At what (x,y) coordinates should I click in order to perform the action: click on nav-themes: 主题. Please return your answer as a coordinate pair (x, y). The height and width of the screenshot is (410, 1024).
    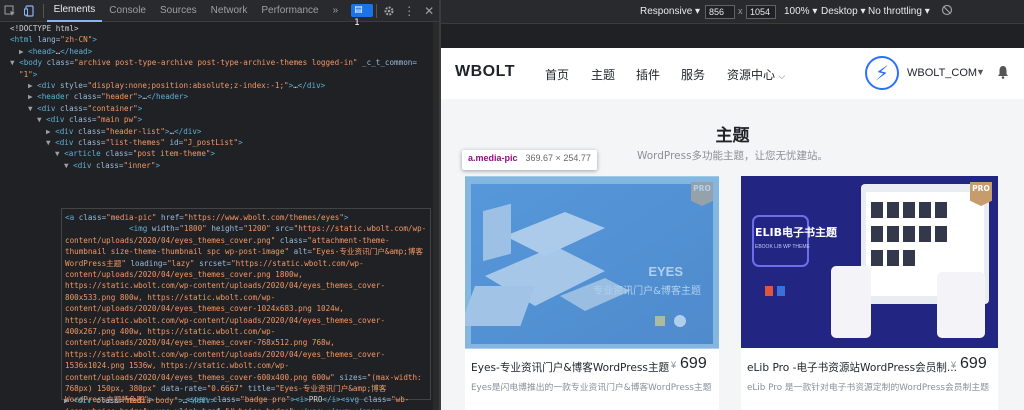
    Looking at the image, I should click on (603, 74).